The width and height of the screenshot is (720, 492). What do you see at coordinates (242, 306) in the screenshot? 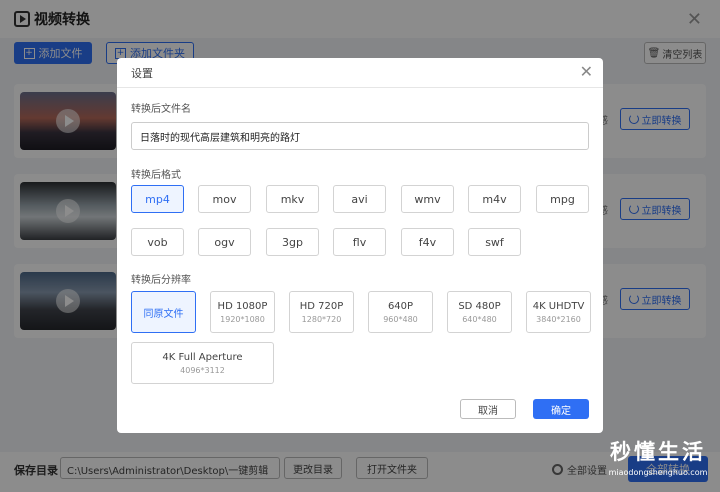
I see `resolution-name: HD 1080P` at bounding box center [242, 306].